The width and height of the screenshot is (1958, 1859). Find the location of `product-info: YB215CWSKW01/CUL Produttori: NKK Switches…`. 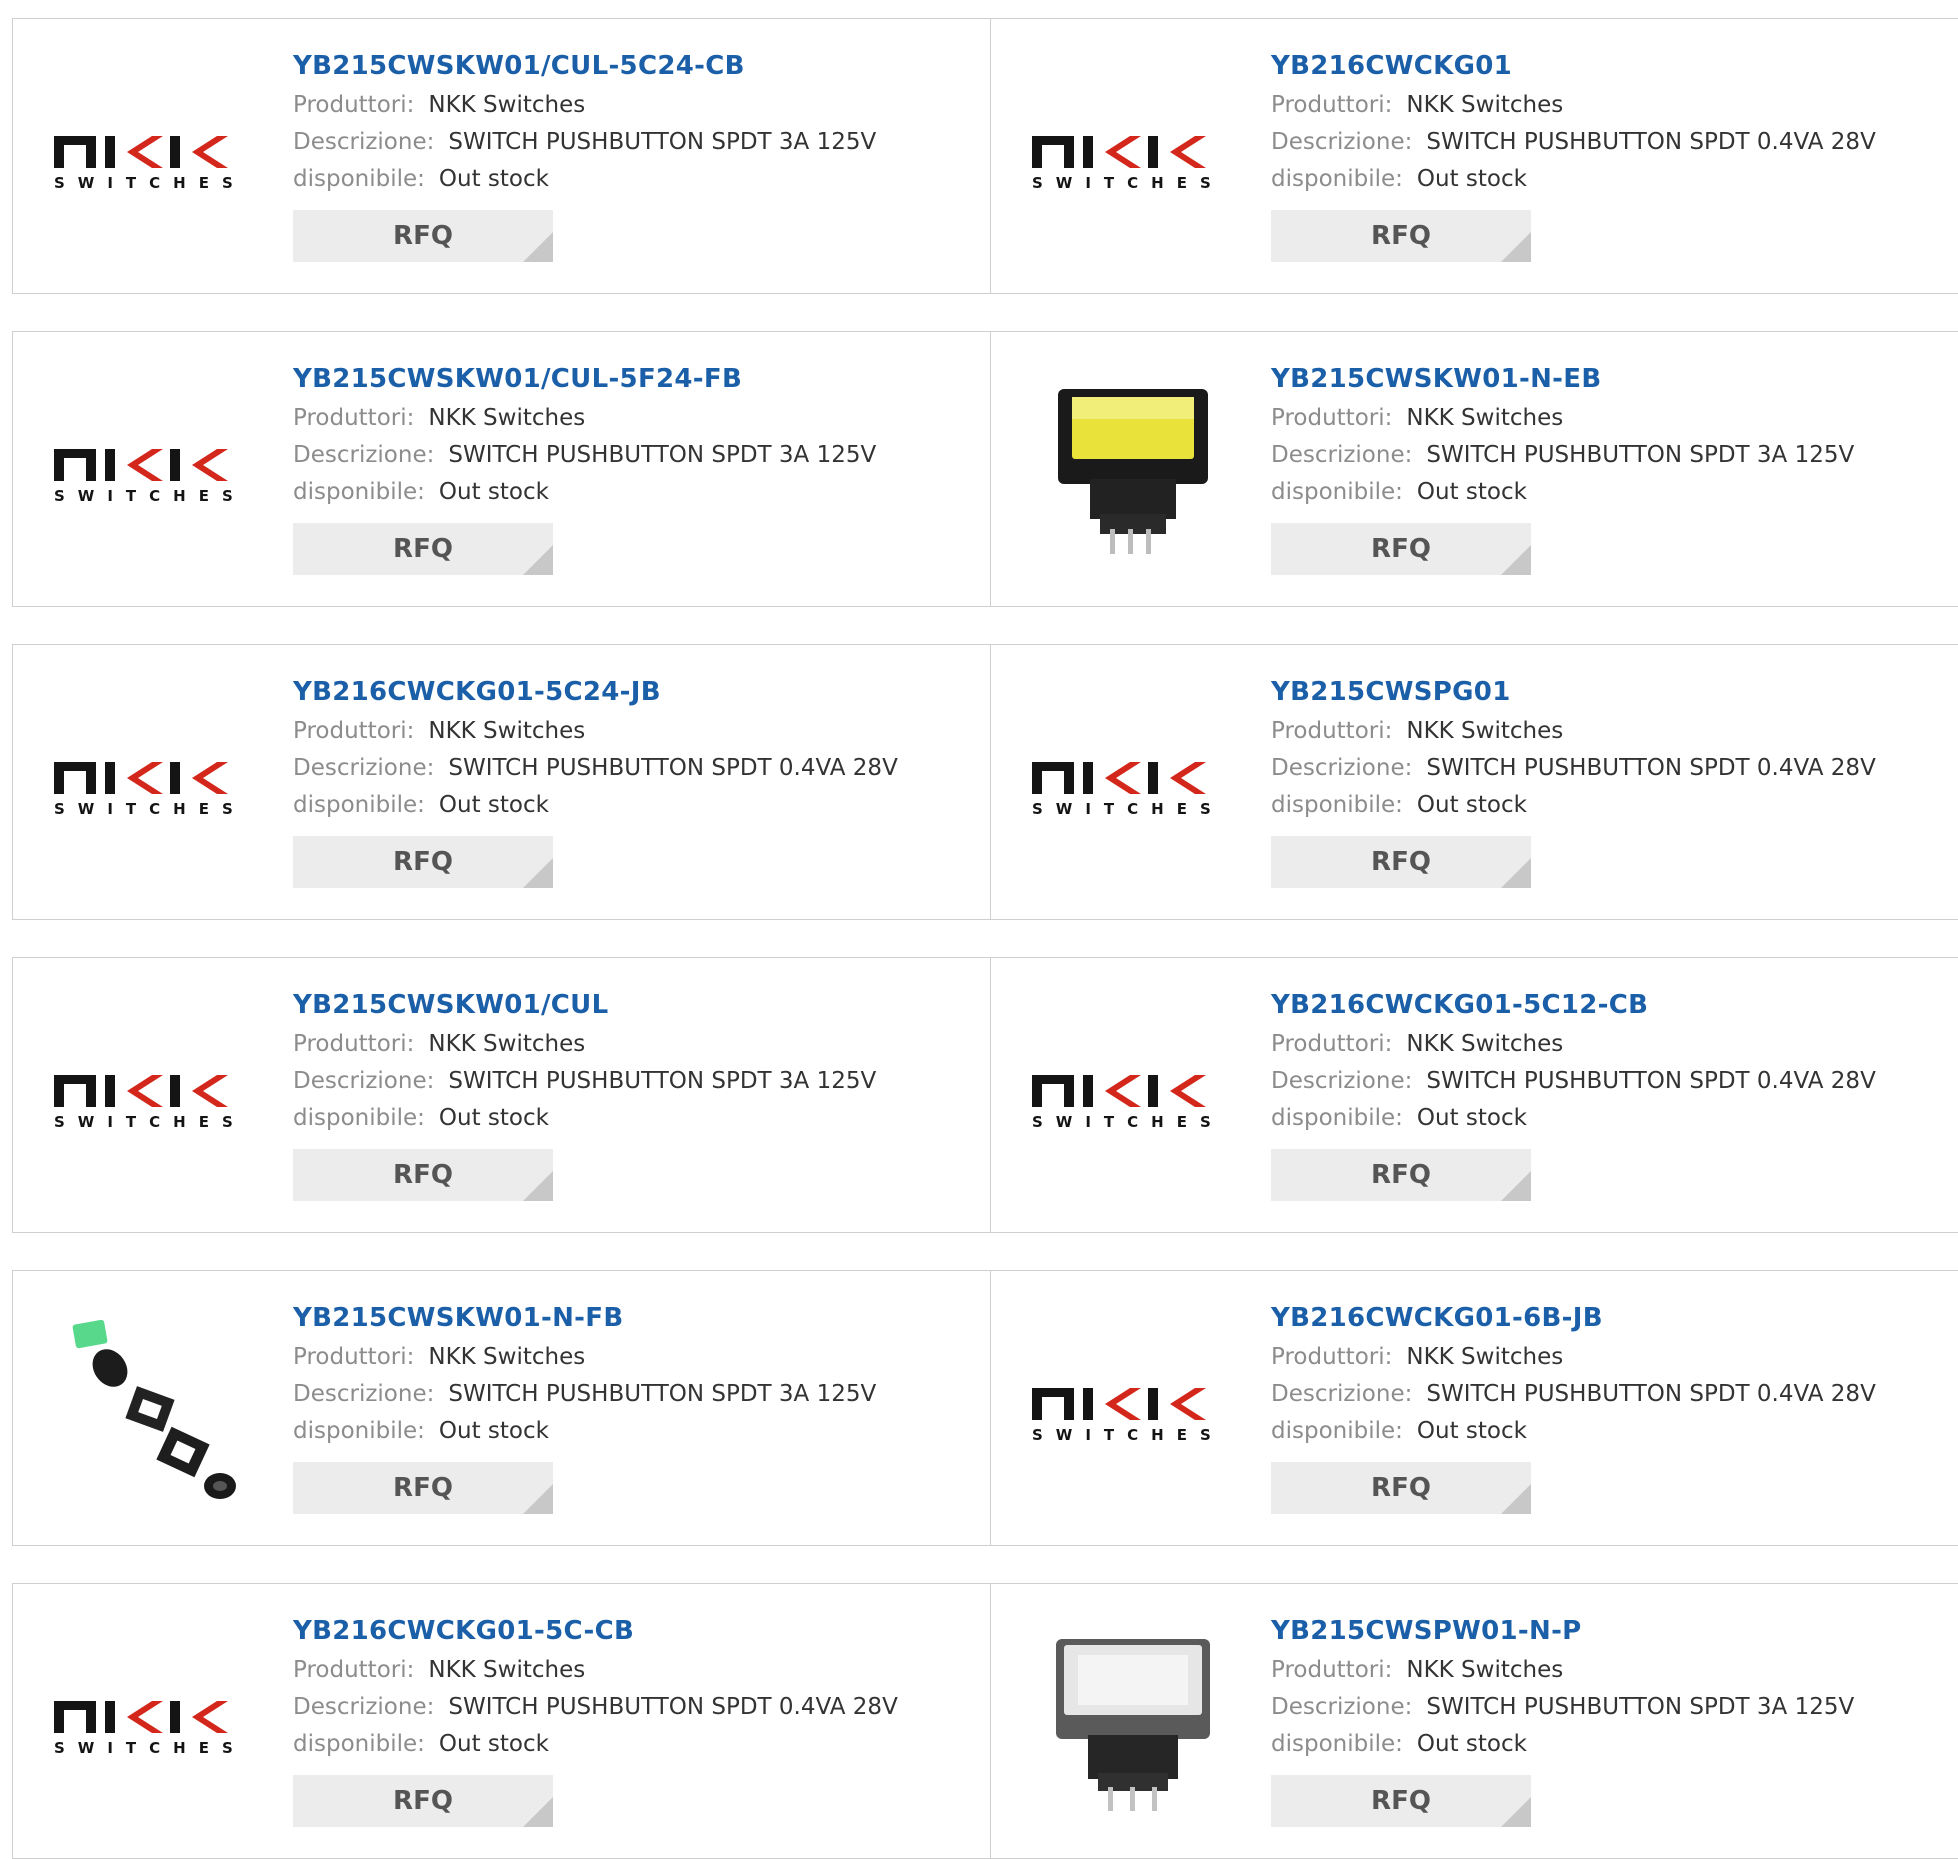

product-info: YB215CWSKW01/CUL Produttori: NKK Switches… is located at coordinates (584, 1094).